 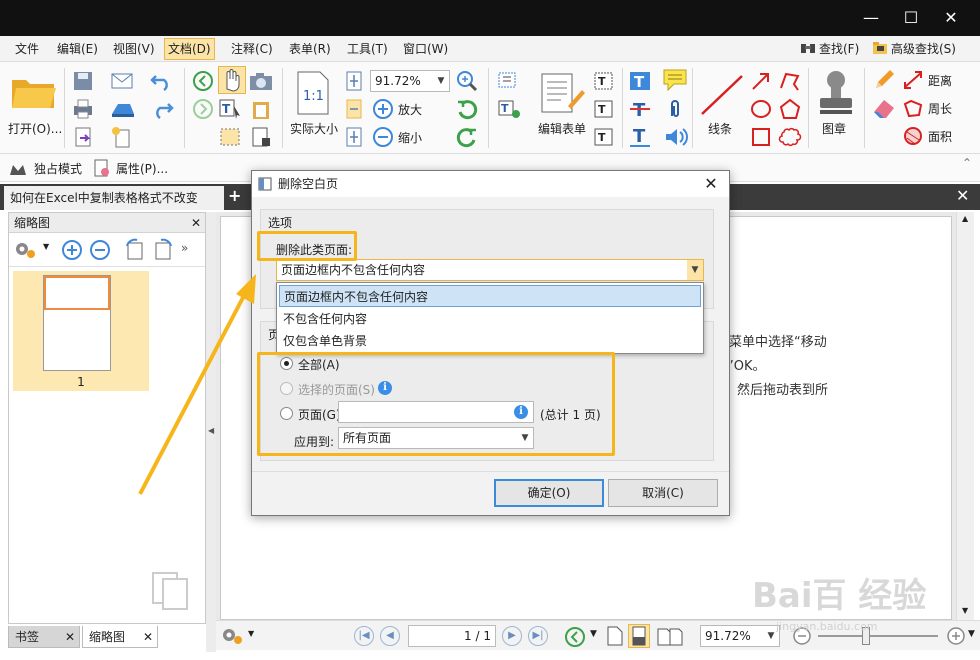 What do you see at coordinates (252, 49) in the screenshot?
I see `menu-comment: 注释(C)` at bounding box center [252, 49].